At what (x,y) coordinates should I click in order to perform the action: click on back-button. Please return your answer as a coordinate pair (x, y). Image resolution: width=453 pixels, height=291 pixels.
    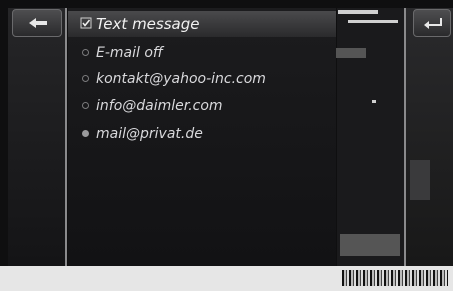
    Looking at the image, I should click on (37, 23).